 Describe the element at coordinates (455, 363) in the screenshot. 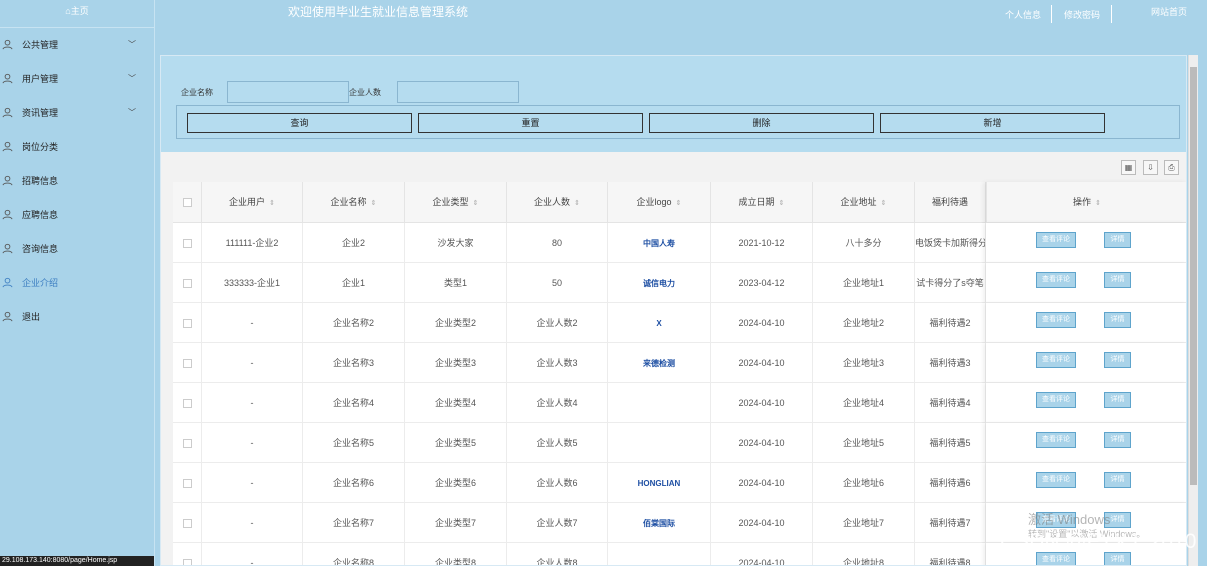

I see `cell-text: 企业类型3` at that location.